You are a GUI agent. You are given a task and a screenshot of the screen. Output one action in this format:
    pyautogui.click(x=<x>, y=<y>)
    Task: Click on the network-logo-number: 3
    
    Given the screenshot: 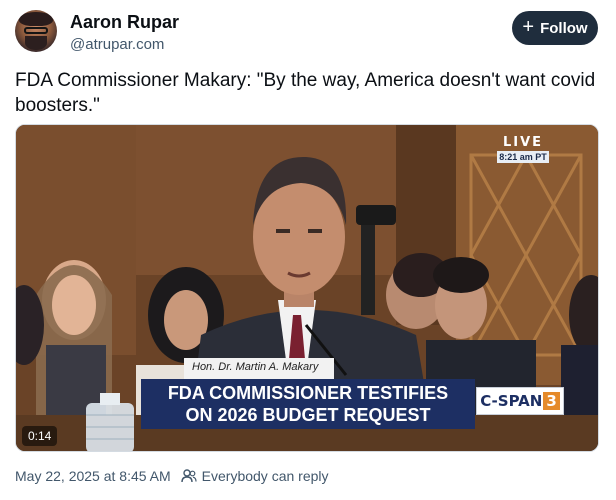 What is the action you would take?
    pyautogui.click(x=551, y=401)
    